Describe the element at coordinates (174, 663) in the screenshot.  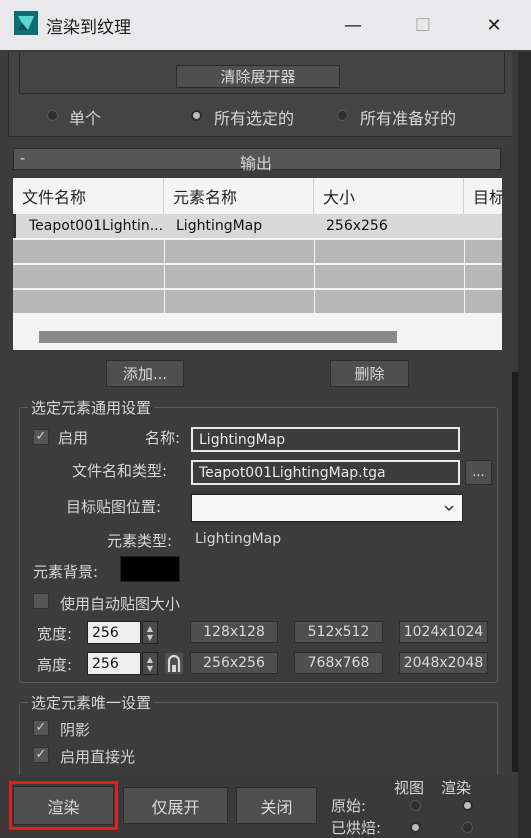
I see `lock-aspect-icon` at that location.